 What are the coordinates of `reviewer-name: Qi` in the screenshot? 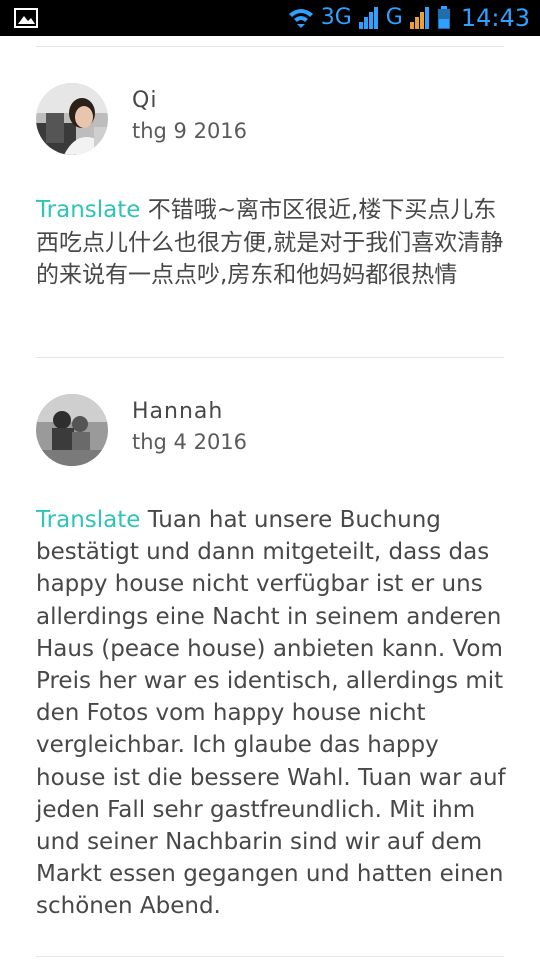 It's located at (144, 100).